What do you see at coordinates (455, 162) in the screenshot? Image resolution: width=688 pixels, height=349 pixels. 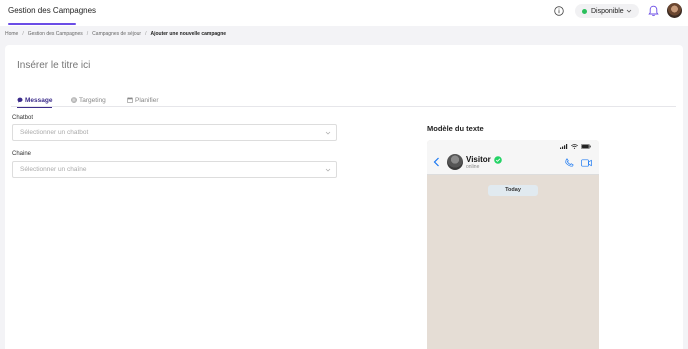 I see `contact-avatar` at bounding box center [455, 162].